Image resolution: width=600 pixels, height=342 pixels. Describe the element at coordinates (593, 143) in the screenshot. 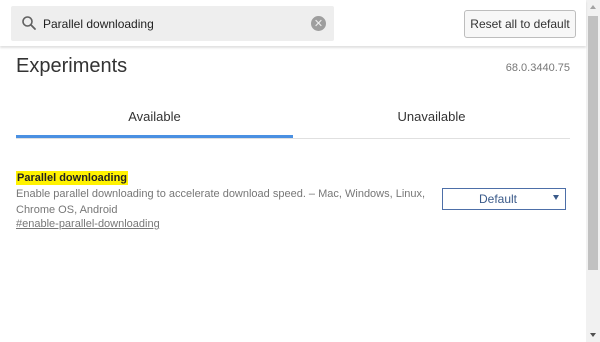

I see `scrollbar-thumb` at that location.